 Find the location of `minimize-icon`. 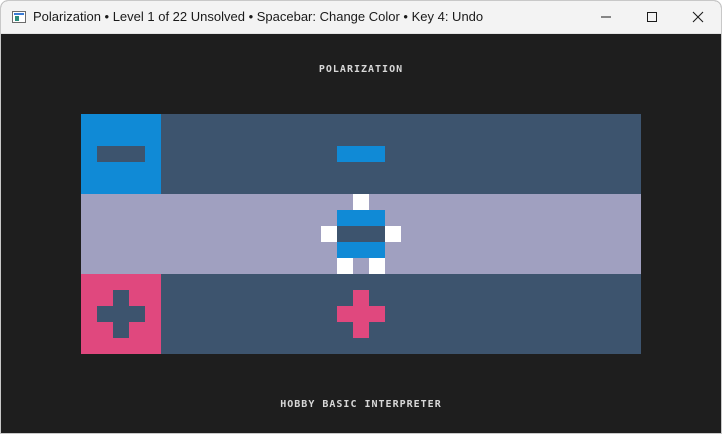

minimize-icon is located at coordinates (606, 17).